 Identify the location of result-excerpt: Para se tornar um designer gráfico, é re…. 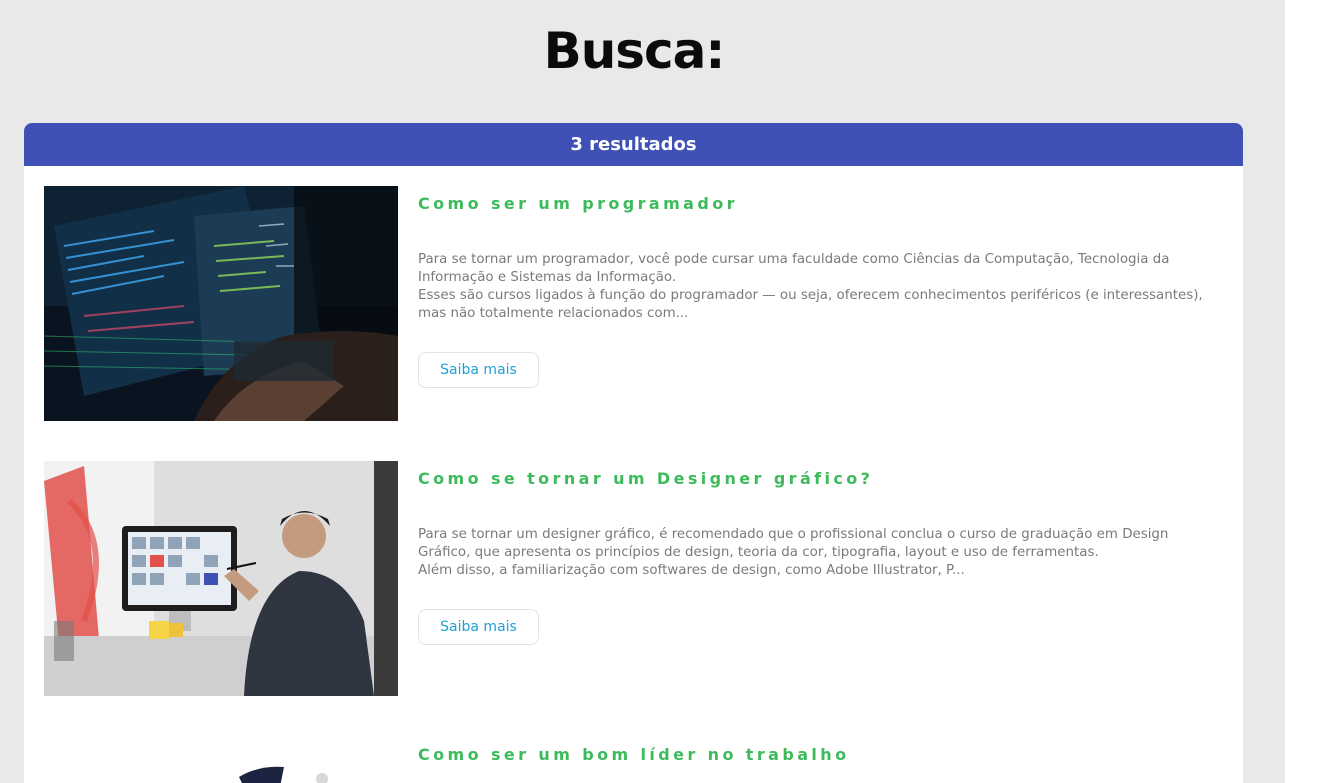
(818, 553).